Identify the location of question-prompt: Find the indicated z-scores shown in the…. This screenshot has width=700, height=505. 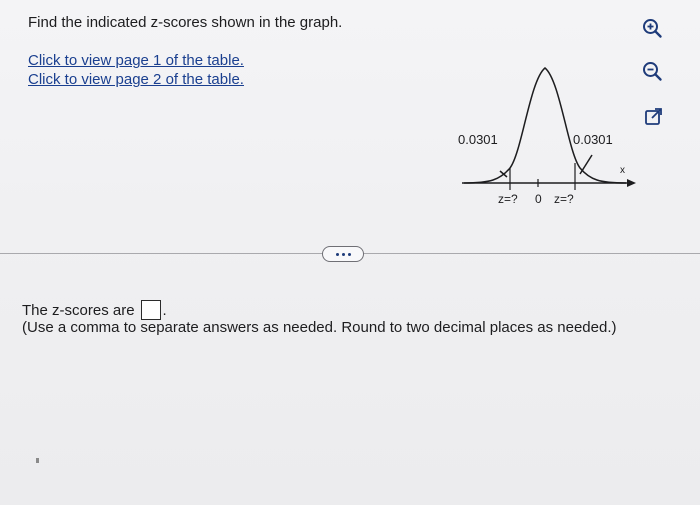
(185, 22).